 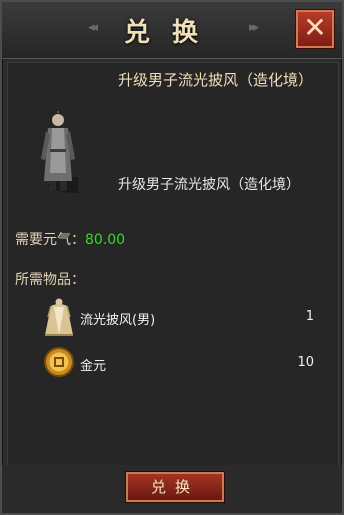 What do you see at coordinates (59, 317) in the screenshot?
I see `cloak-icon` at bounding box center [59, 317].